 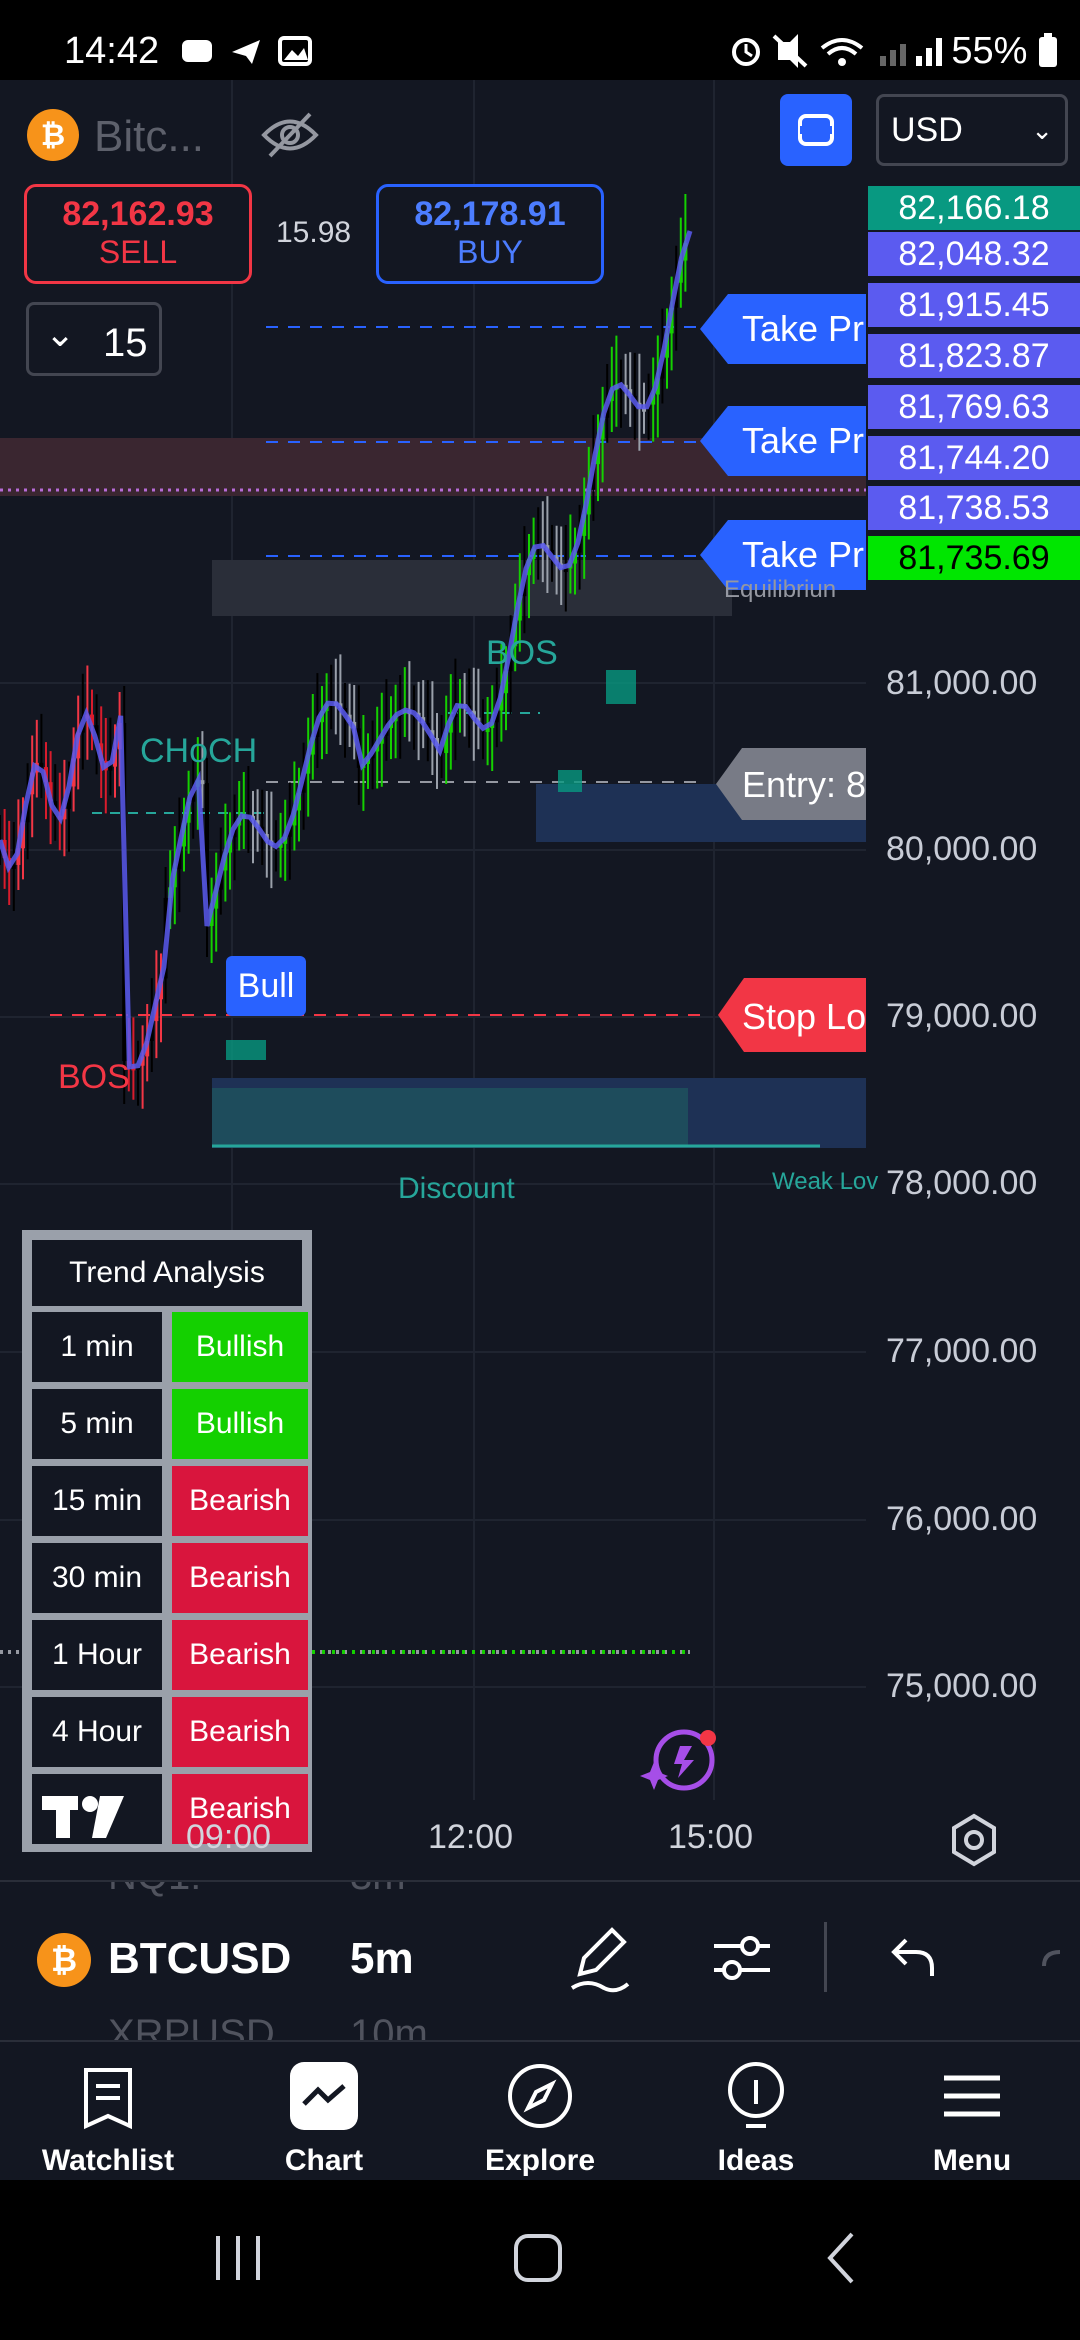 What do you see at coordinates (972, 130) in the screenshot?
I see `currency-select: USD ⌄` at bounding box center [972, 130].